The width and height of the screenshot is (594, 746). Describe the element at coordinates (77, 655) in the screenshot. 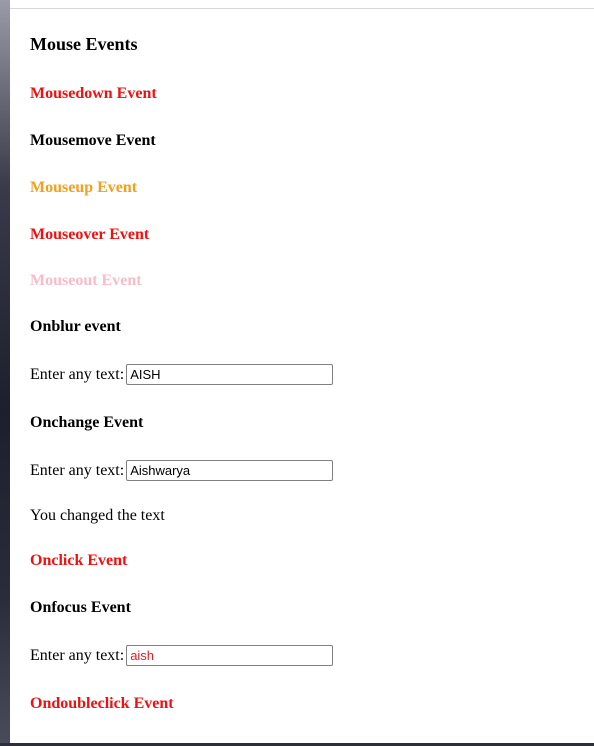

I see `onfocus-label: Enter any text:` at that location.